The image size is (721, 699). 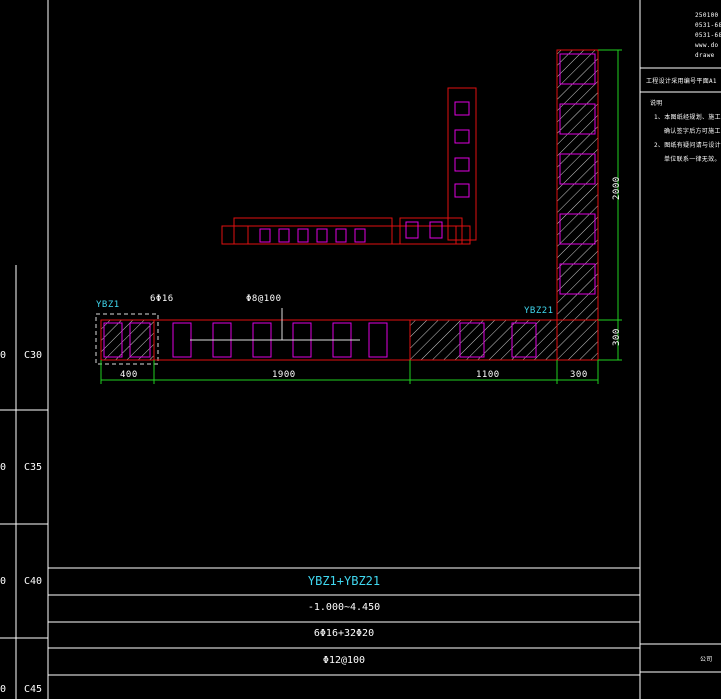 What do you see at coordinates (692, 131) in the screenshot?
I see `note-line-2: 确认签字后方可施工` at bounding box center [692, 131].